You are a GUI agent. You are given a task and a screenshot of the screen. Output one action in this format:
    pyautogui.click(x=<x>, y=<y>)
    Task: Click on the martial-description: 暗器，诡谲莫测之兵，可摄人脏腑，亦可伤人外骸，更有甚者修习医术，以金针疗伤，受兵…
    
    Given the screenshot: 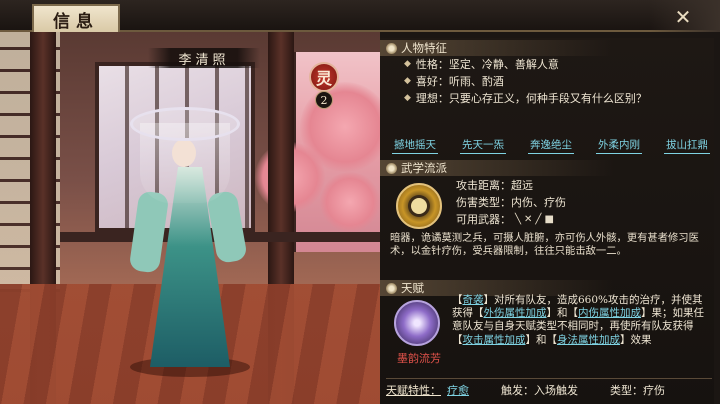 What is the action you would take?
    pyautogui.click(x=544, y=244)
    